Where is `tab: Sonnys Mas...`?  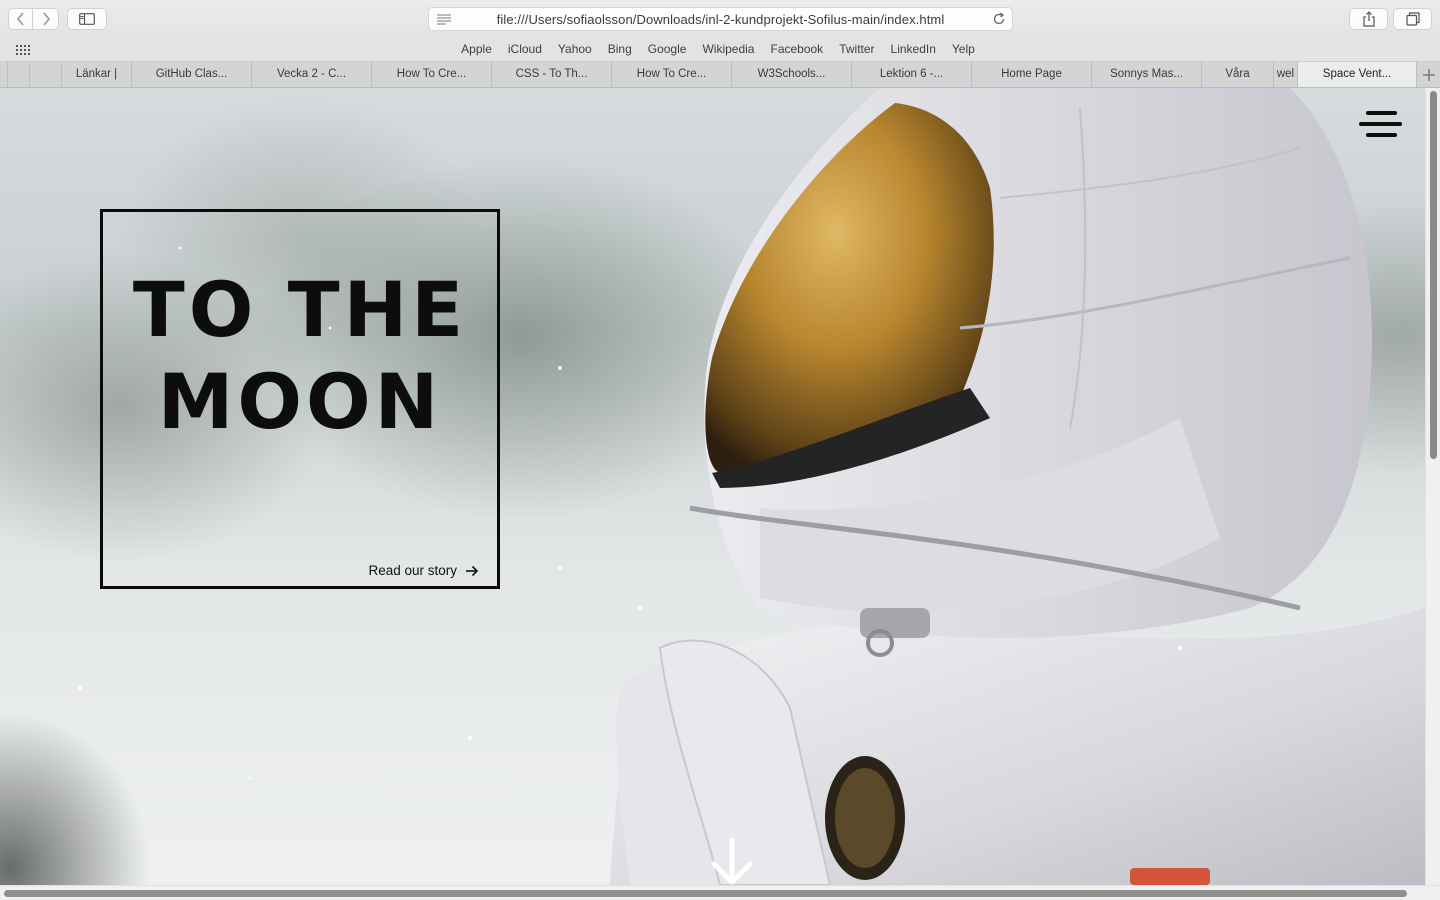
tab: Sonnys Mas... is located at coordinates (1146, 74).